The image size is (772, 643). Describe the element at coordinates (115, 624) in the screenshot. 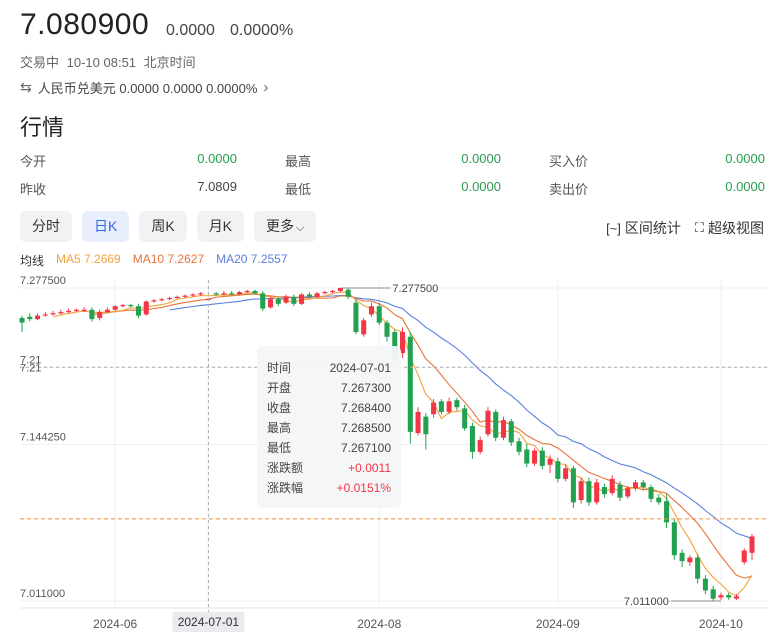

I see `x-tick-label: 2024-06` at that location.